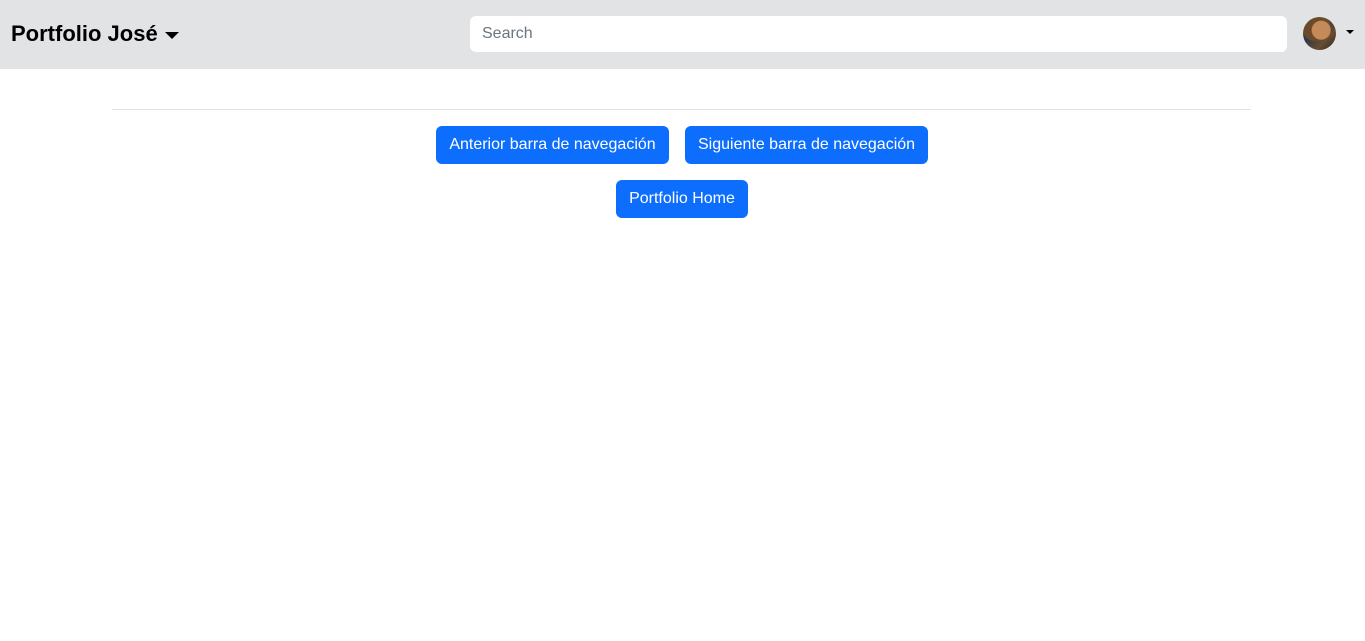  Describe the element at coordinates (552, 145) in the screenshot. I see `previous-navbar-button: Anterior barra de navegación` at that location.